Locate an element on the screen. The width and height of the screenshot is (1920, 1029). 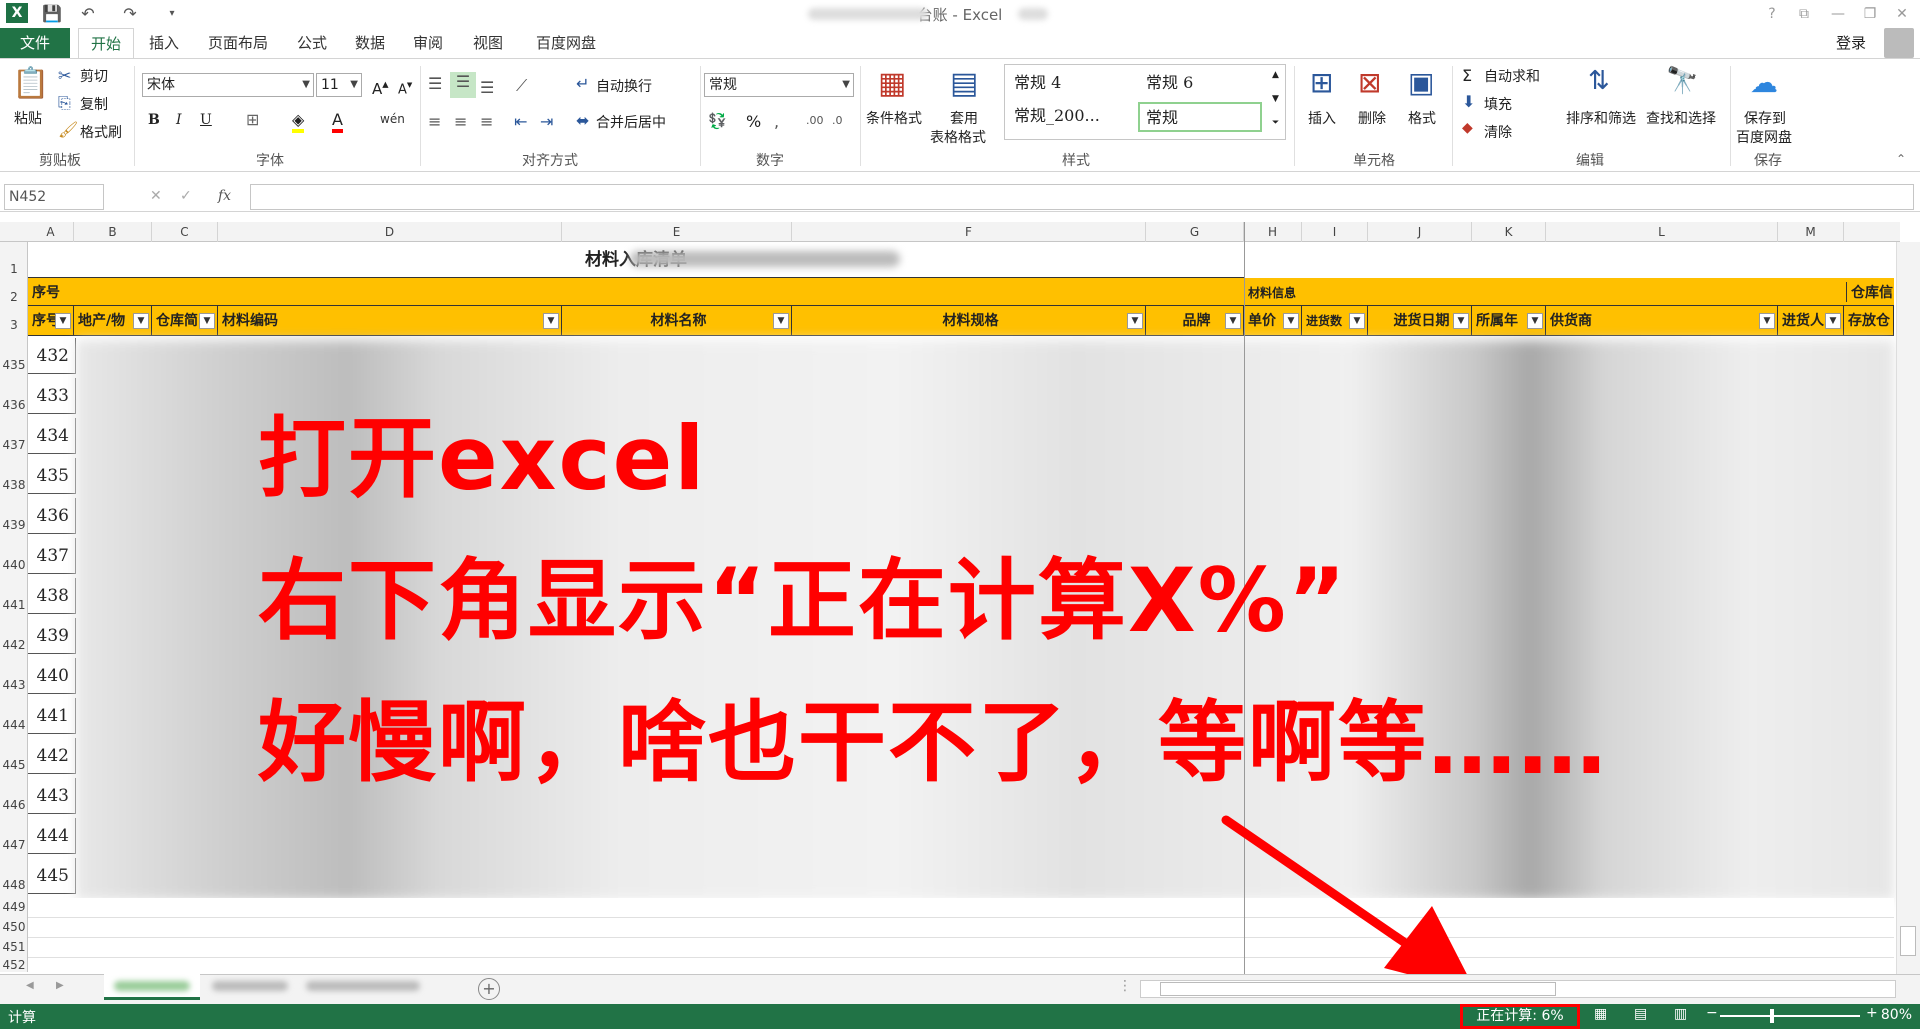
wrap-text-icon: ↵ is located at coordinates (582, 83).